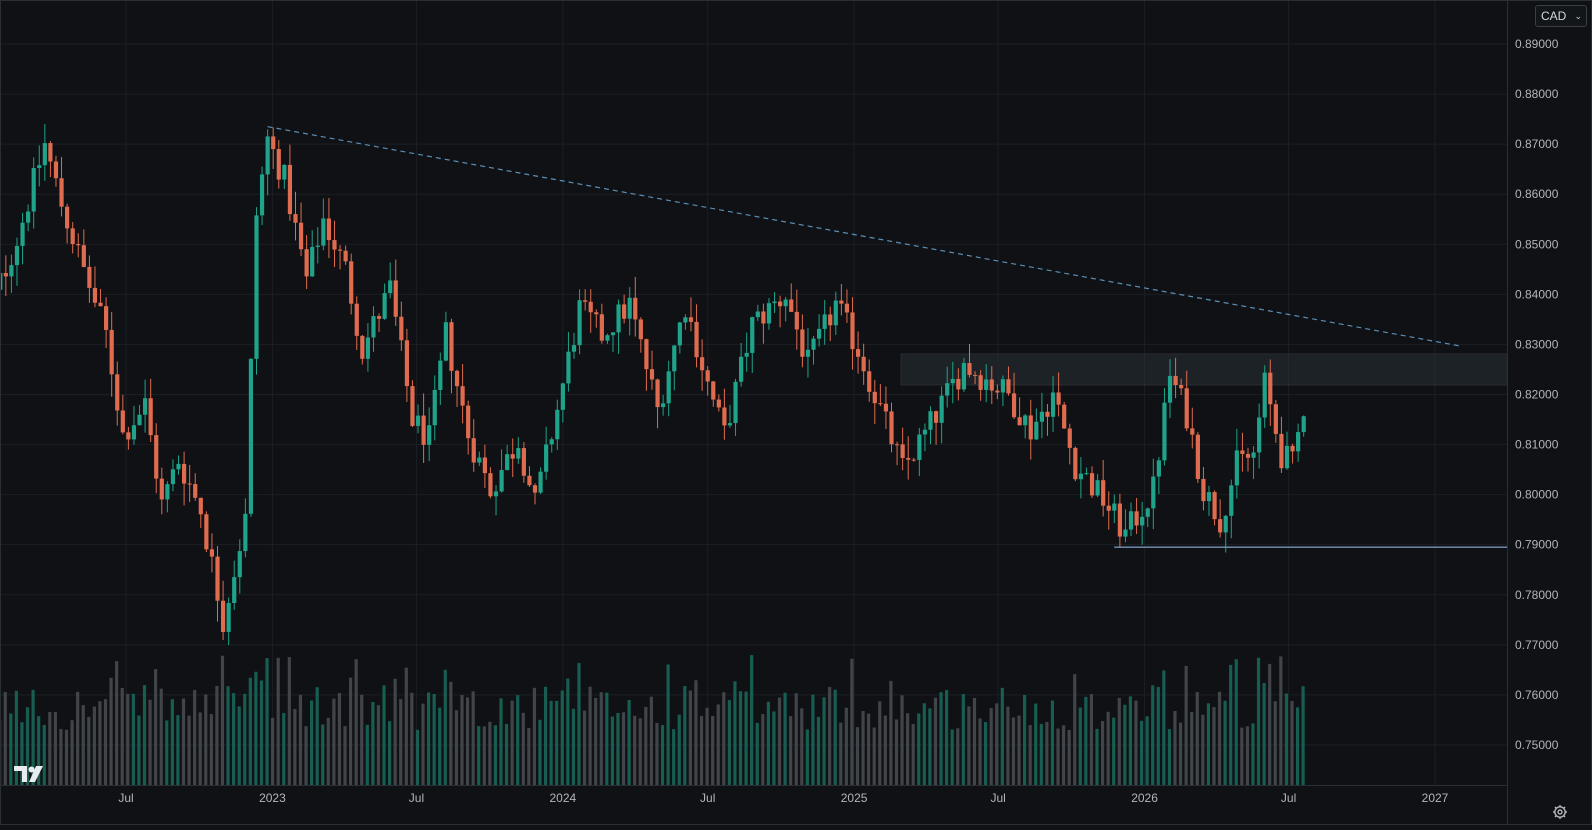 The image size is (1592, 830). What do you see at coordinates (1537, 294) in the screenshot?
I see `price-tick-label: 0.84000` at bounding box center [1537, 294].